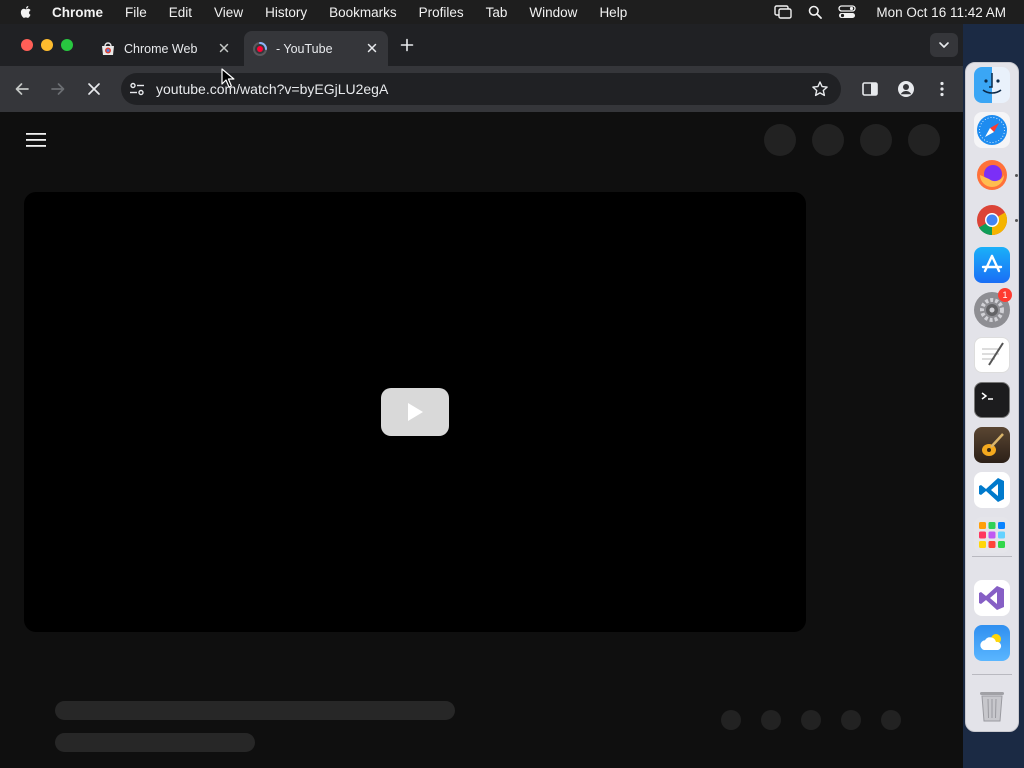 The image size is (1024, 768). Describe the element at coordinates (161, 48) in the screenshot. I see `tab-title: Chrome Web Store` at that location.